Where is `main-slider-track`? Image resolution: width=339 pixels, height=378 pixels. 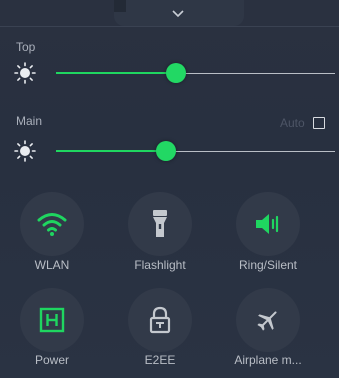 main-slider-track is located at coordinates (250, 151).